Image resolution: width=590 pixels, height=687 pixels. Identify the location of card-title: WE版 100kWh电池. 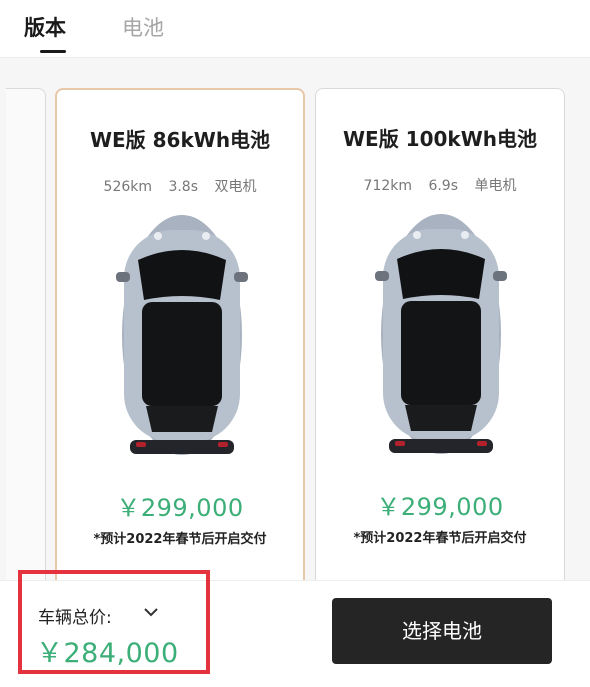
(440, 139).